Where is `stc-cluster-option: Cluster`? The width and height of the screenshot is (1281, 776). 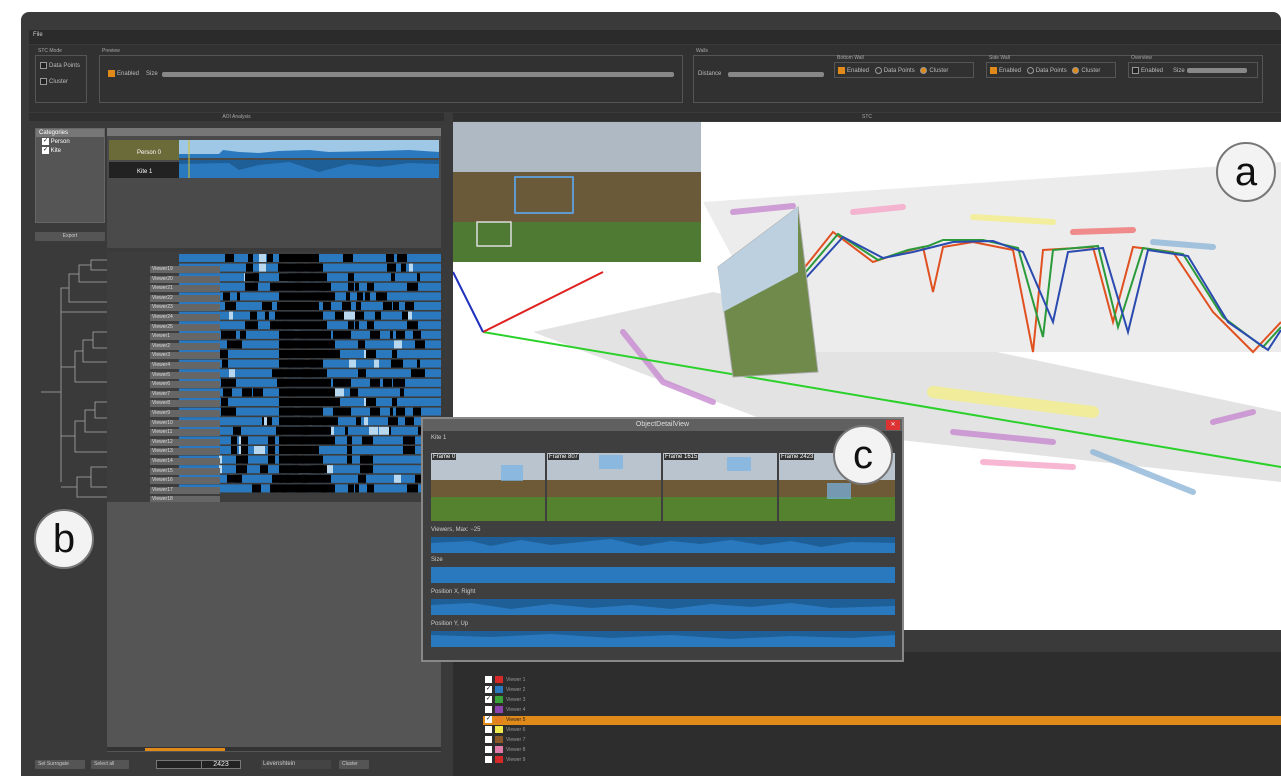 stc-cluster-option: Cluster is located at coordinates (54, 81).